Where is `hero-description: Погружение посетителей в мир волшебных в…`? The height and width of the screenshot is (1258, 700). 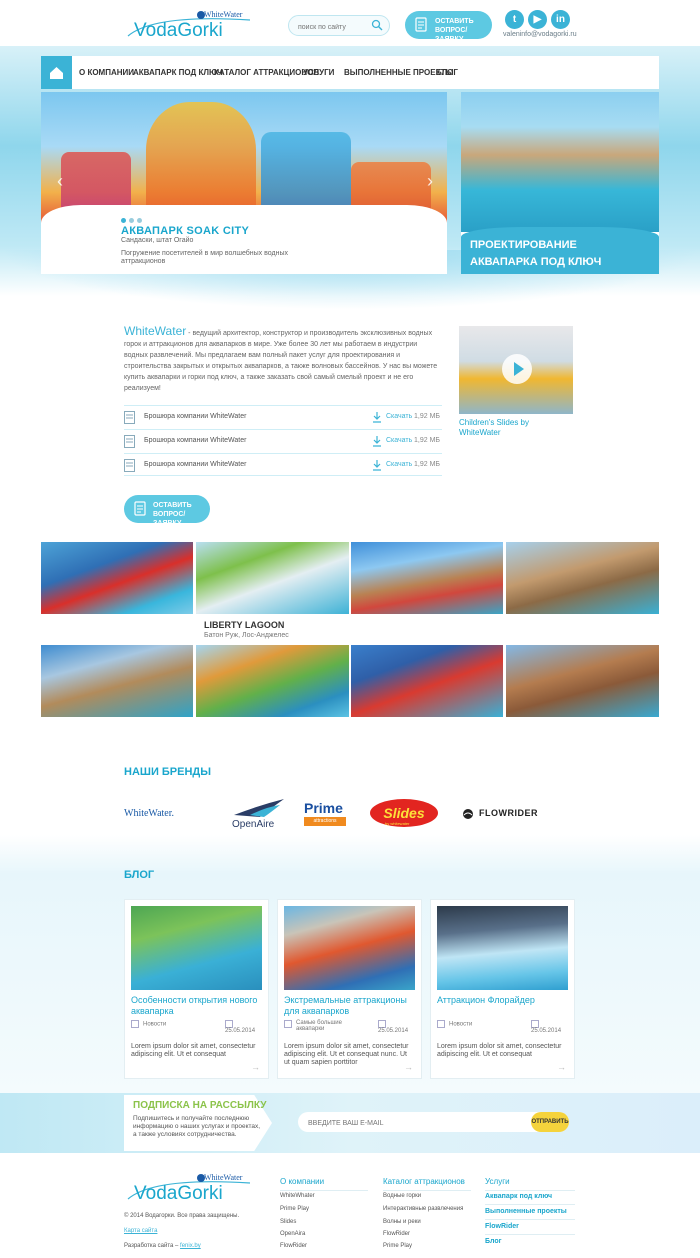 hero-description: Погружение посетителей в мир волшебных в… is located at coordinates (204, 257).